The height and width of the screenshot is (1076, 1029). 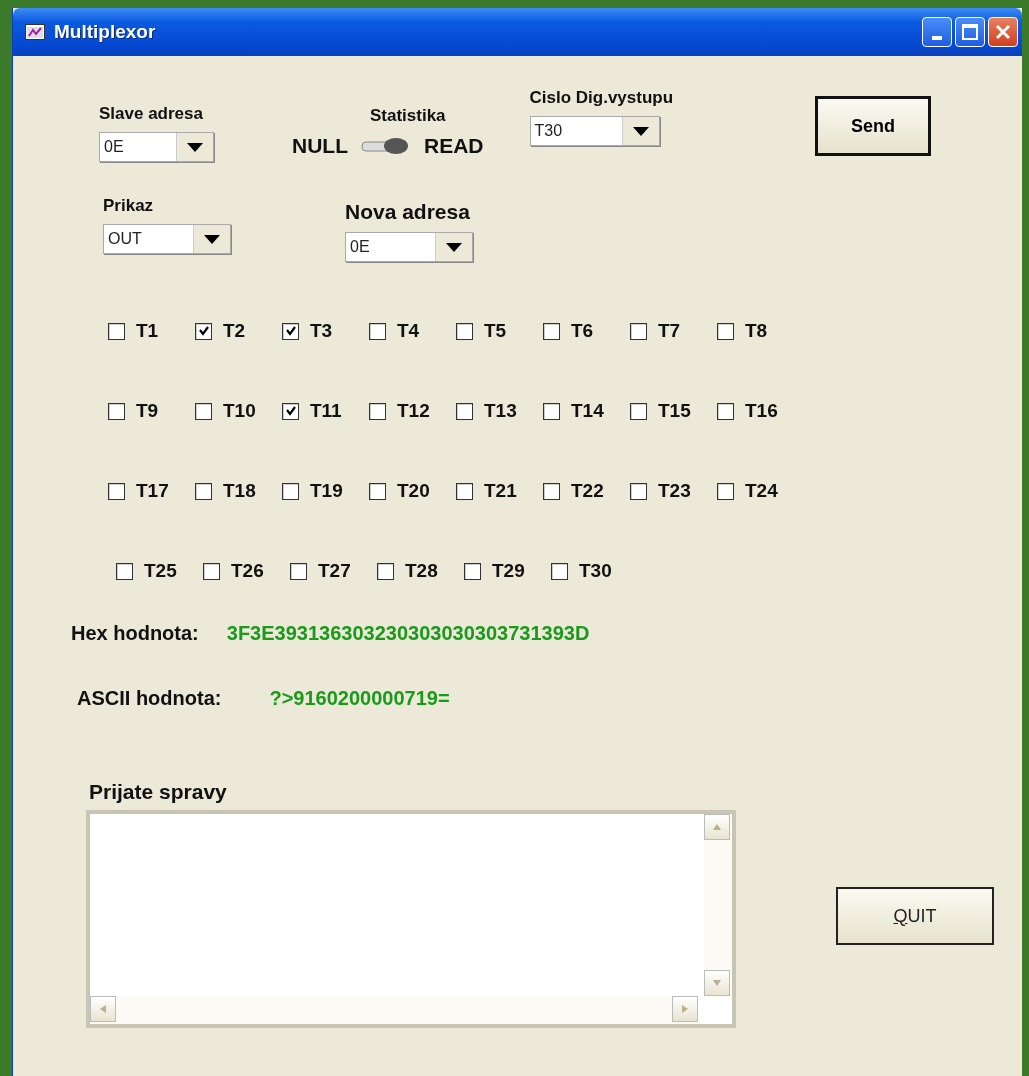 I want to click on close-icon, so click(x=1003, y=32).